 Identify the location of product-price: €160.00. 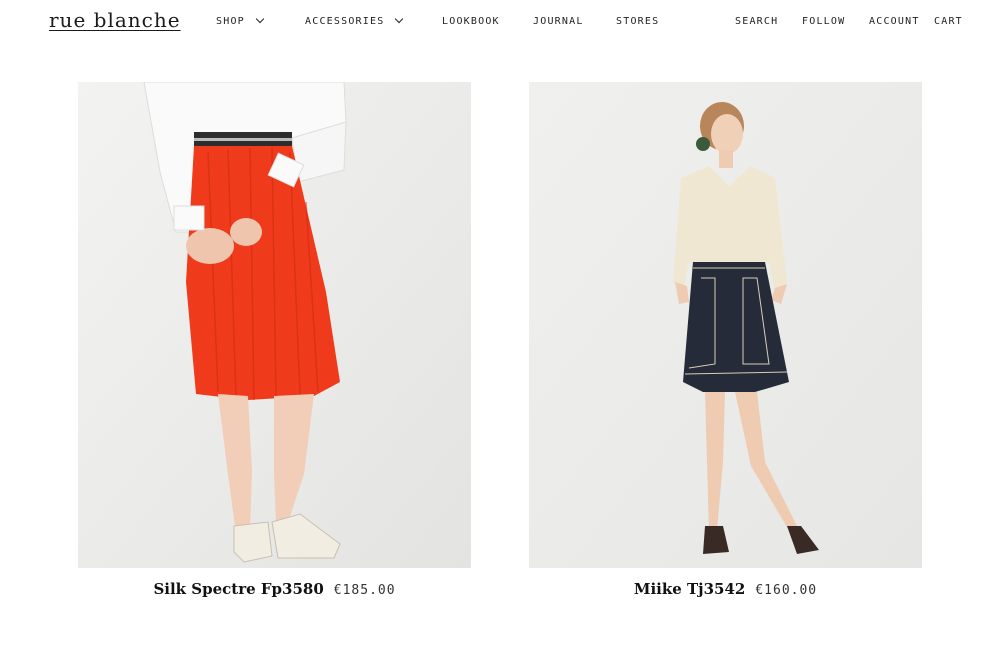
(786, 590).